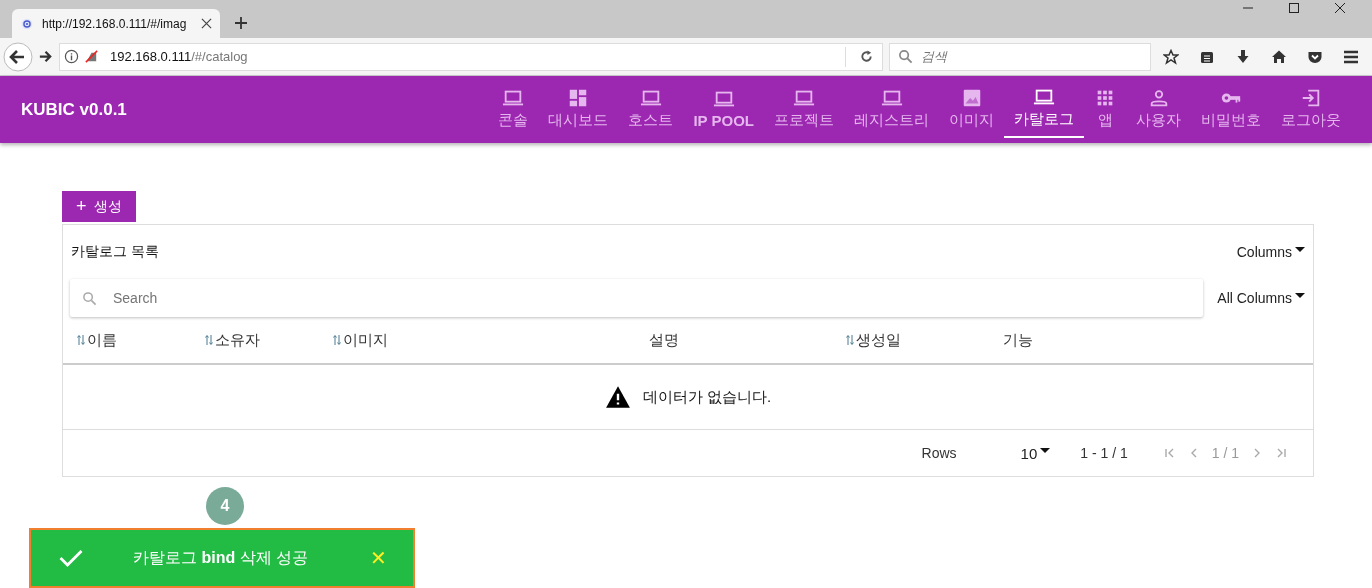 This screenshot has width=1372, height=588. Describe the element at coordinates (1044, 108) in the screenshot. I see `nav-tab: 카탈로그` at that location.